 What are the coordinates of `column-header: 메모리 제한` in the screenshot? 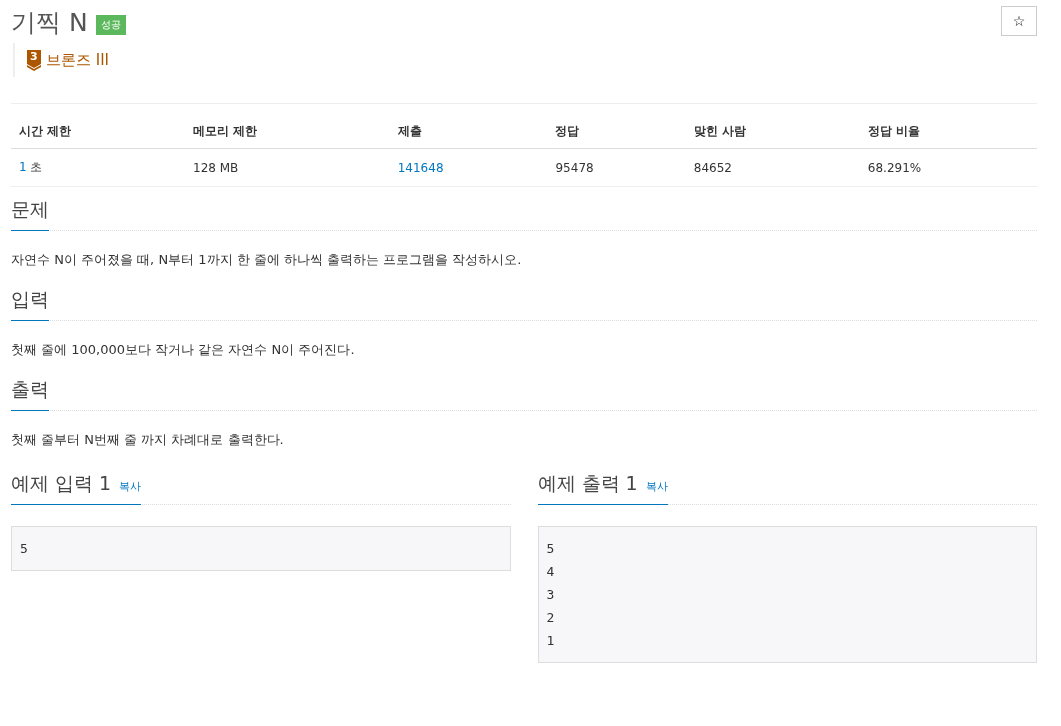 It's located at (287, 126).